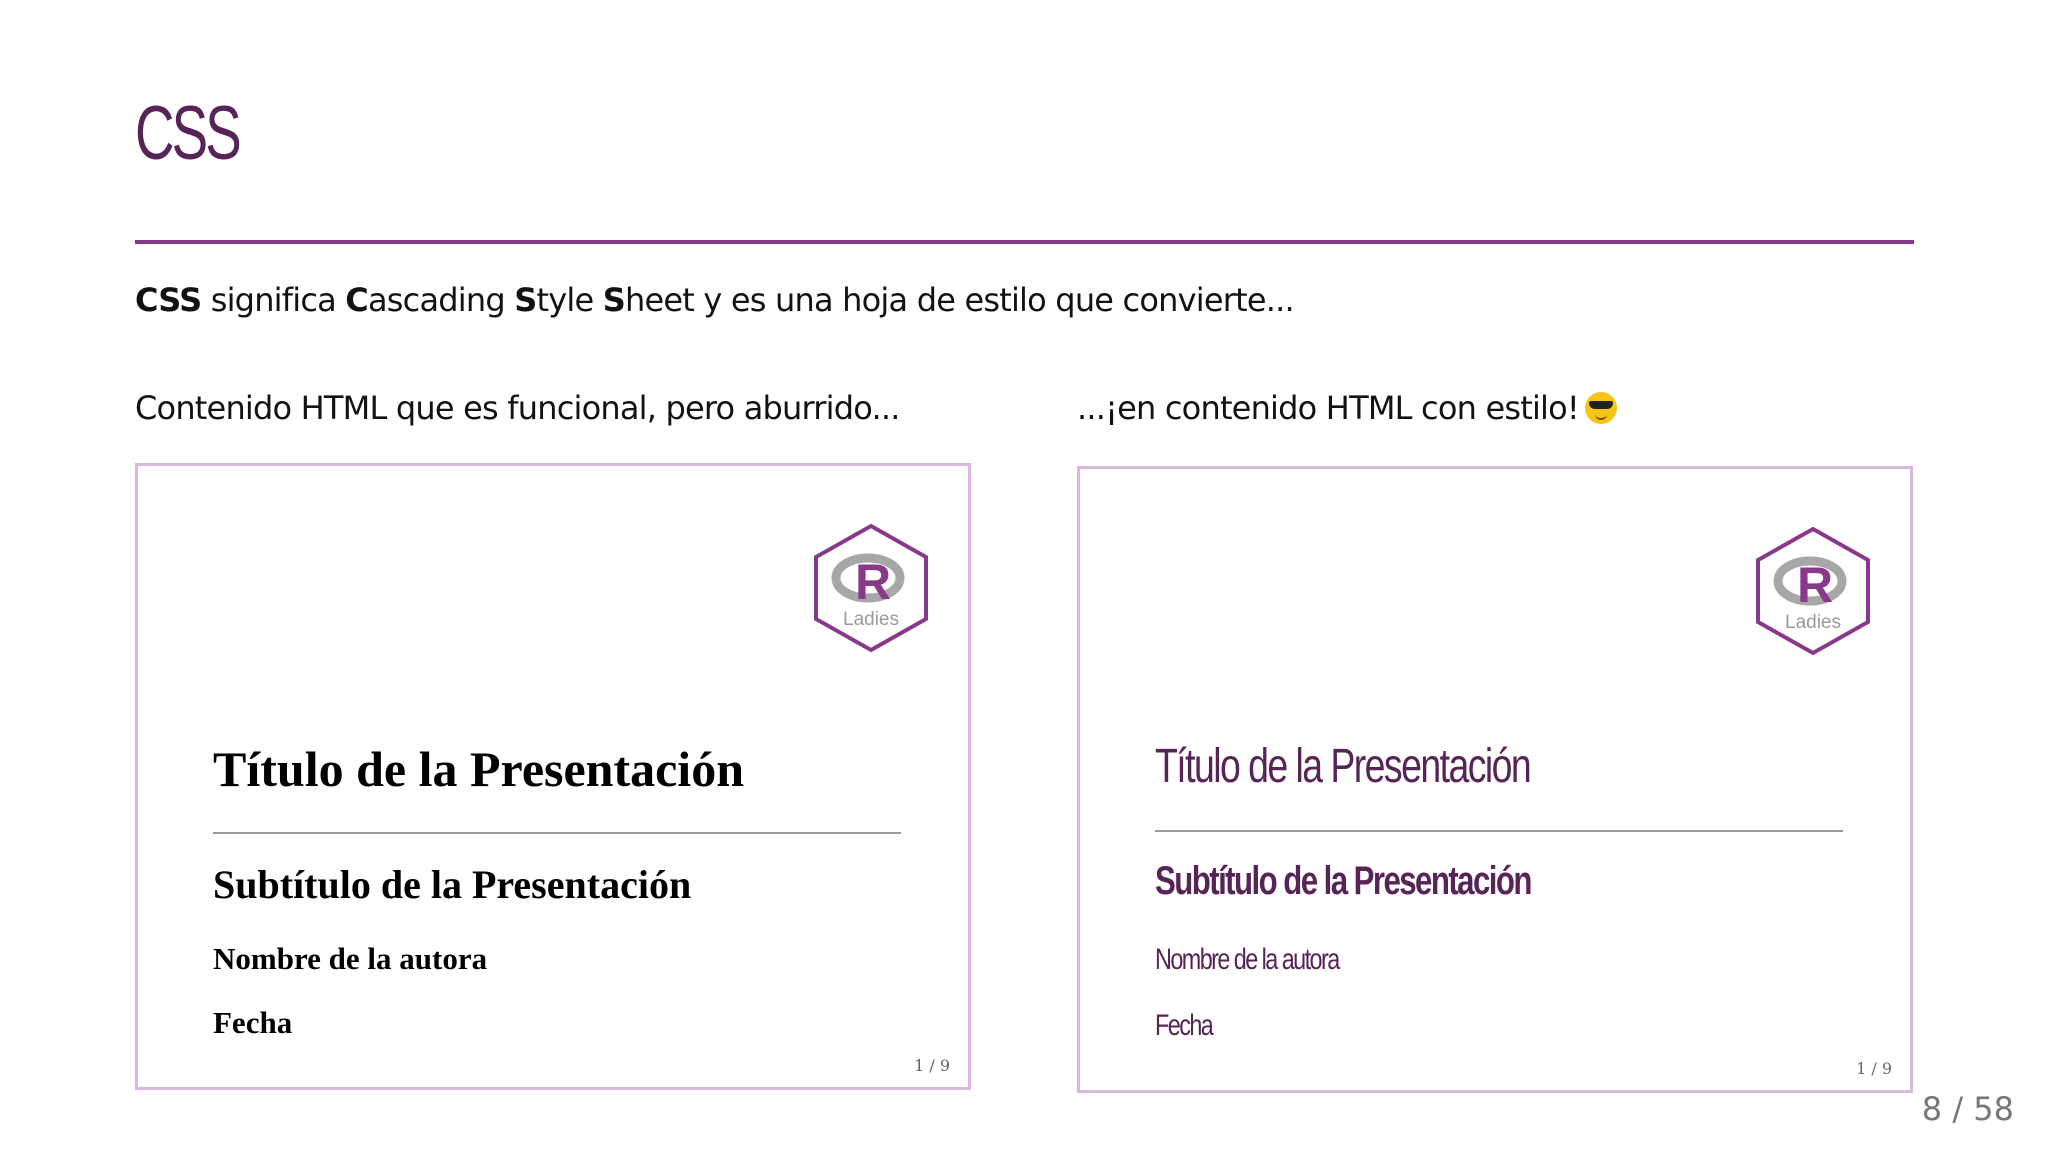 This screenshot has width=2048, height=1152. Describe the element at coordinates (1967, 1109) in the screenshot. I see `slide-counter: 8 / 58` at that location.